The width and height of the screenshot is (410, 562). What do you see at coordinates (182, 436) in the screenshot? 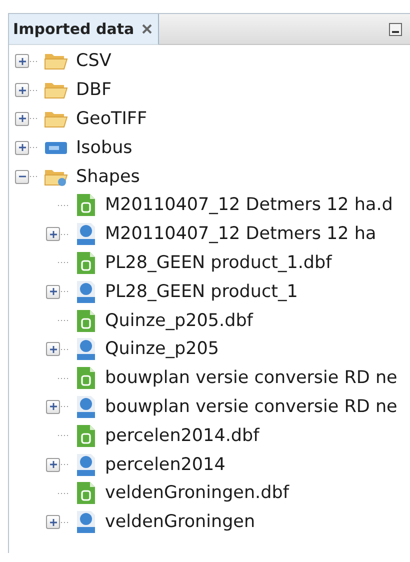
I see `tree-item-label: percelen2014.dbf` at bounding box center [182, 436].